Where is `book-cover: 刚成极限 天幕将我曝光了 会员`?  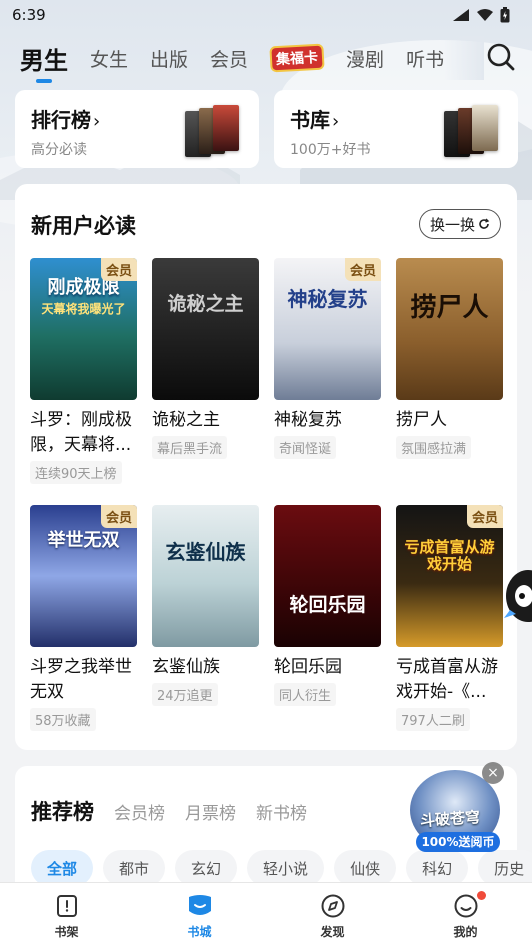 book-cover: 刚成极限 天幕将我曝光了 会员 is located at coordinates (83, 329).